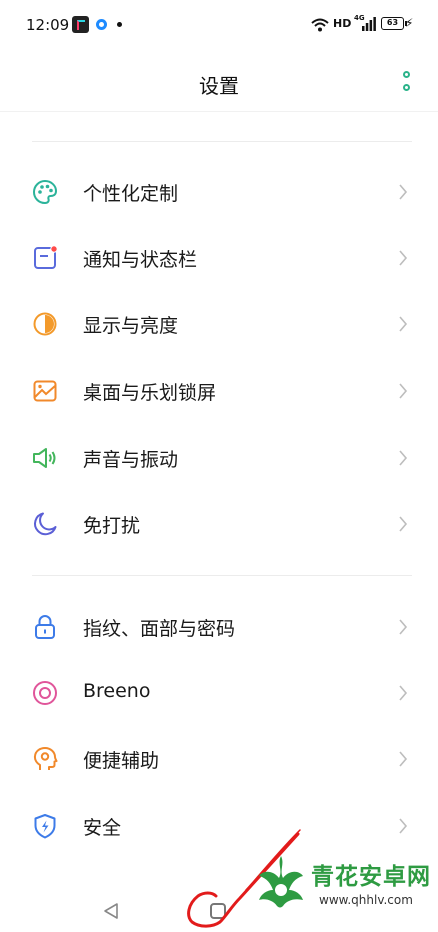 Image resolution: width=438 pixels, height=932 pixels. I want to click on settings-item-label: 显示与亮度, so click(131, 326).